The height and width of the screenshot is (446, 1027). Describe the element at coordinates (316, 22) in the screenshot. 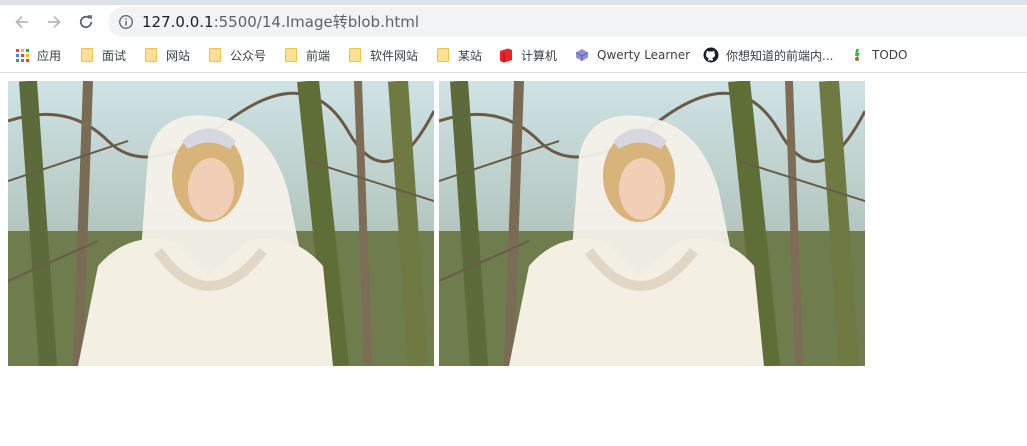

I see `url-path: :5500/14.Image转blob.html` at that location.